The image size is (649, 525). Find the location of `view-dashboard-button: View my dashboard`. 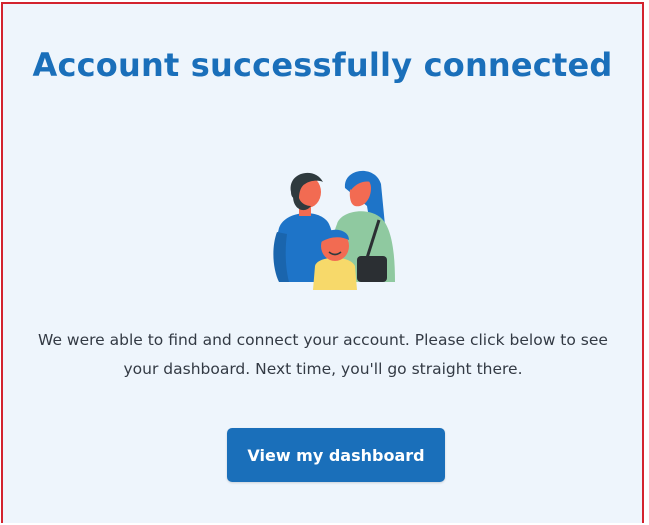

view-dashboard-button: View my dashboard is located at coordinates (336, 455).